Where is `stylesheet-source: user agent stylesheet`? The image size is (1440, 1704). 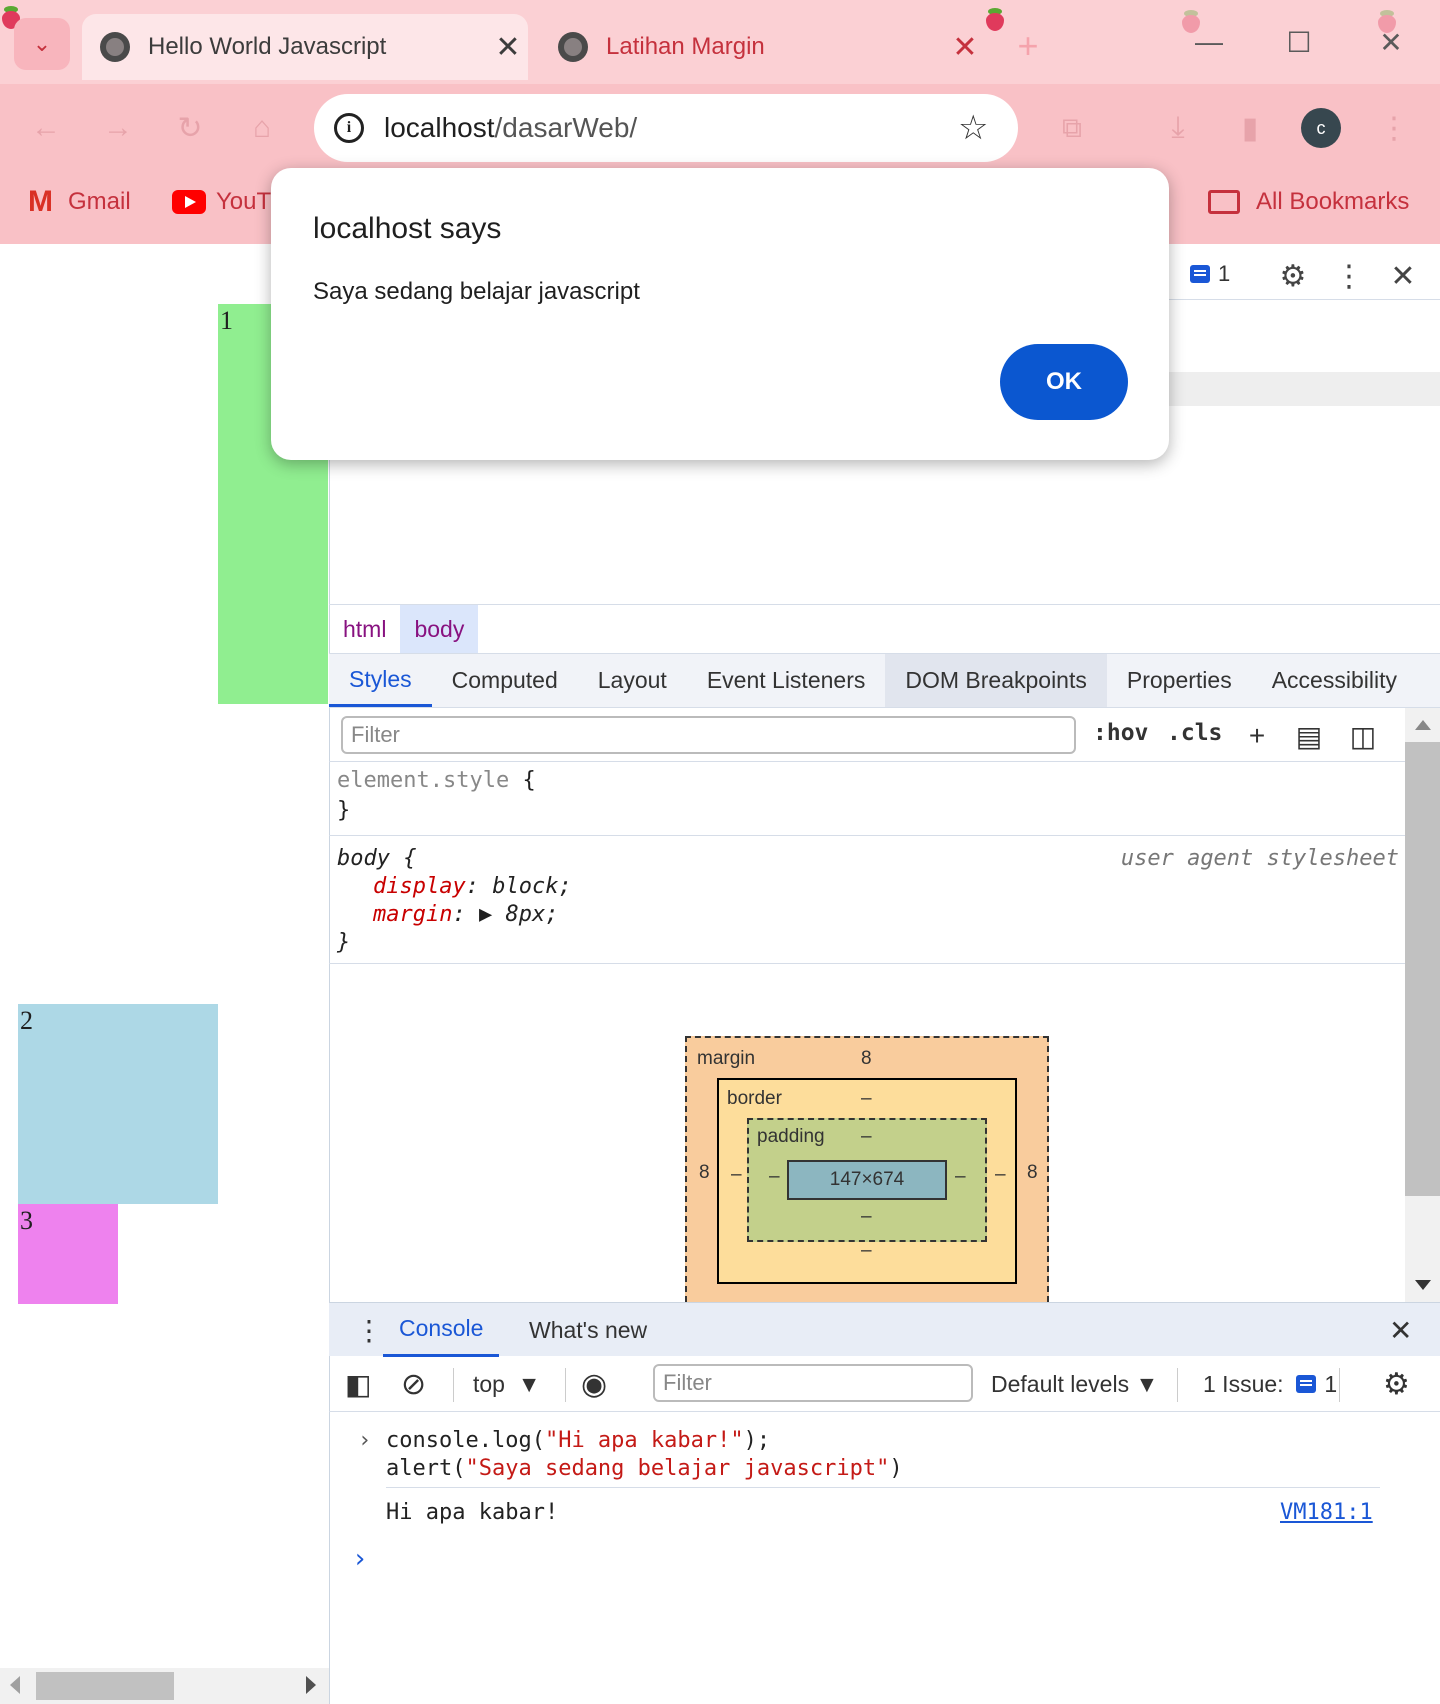 stylesheet-source: user agent stylesheet is located at coordinates (1259, 858).